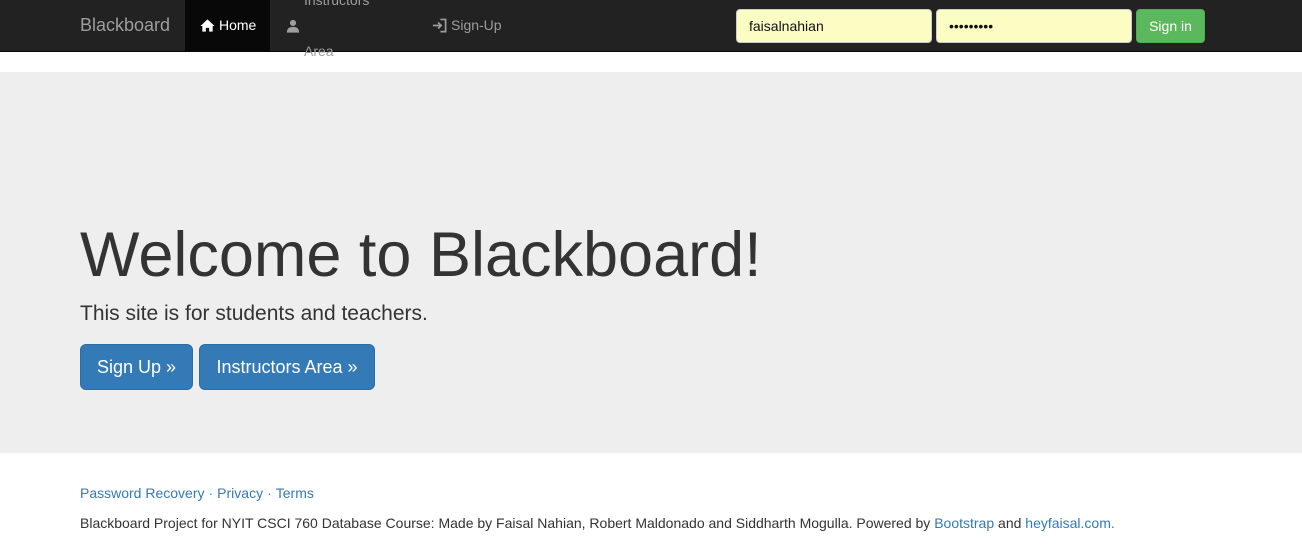 This screenshot has width=1302, height=557. I want to click on password-recovery-link: Password Recovery, so click(142, 493).